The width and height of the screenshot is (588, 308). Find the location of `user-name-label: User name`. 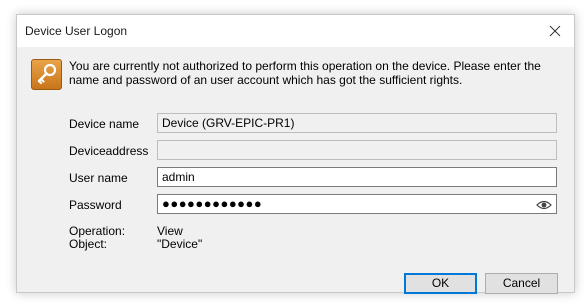

user-name-label: User name is located at coordinates (98, 178).